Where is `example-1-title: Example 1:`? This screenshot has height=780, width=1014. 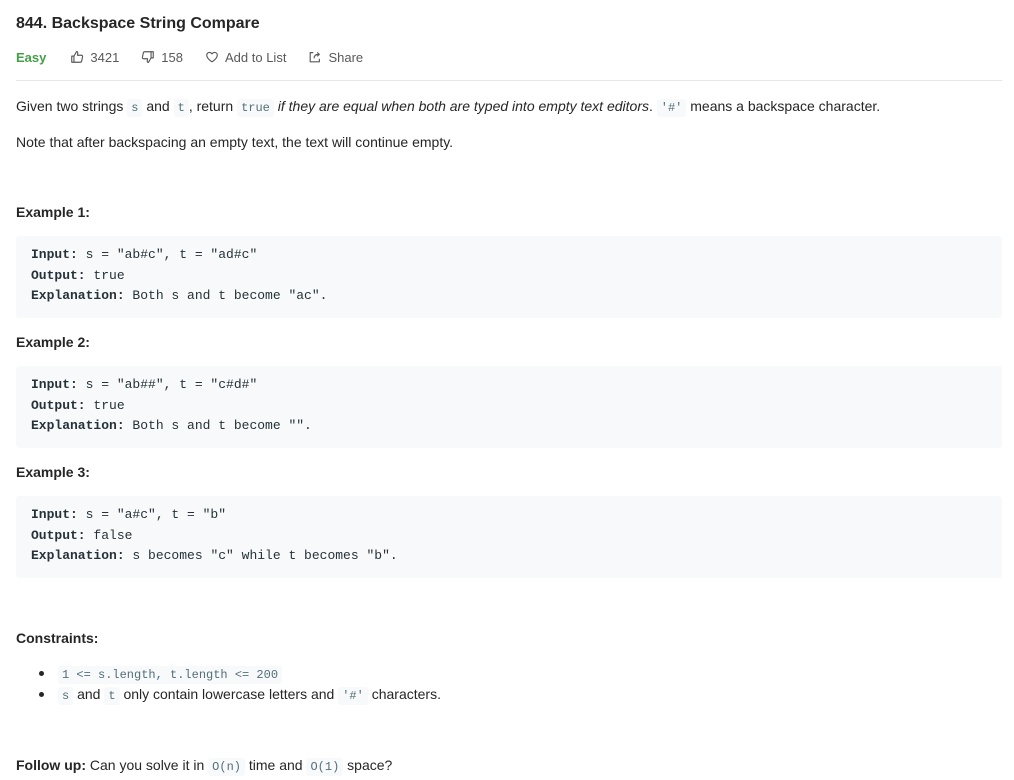
example-1-title: Example 1: is located at coordinates (53, 212).